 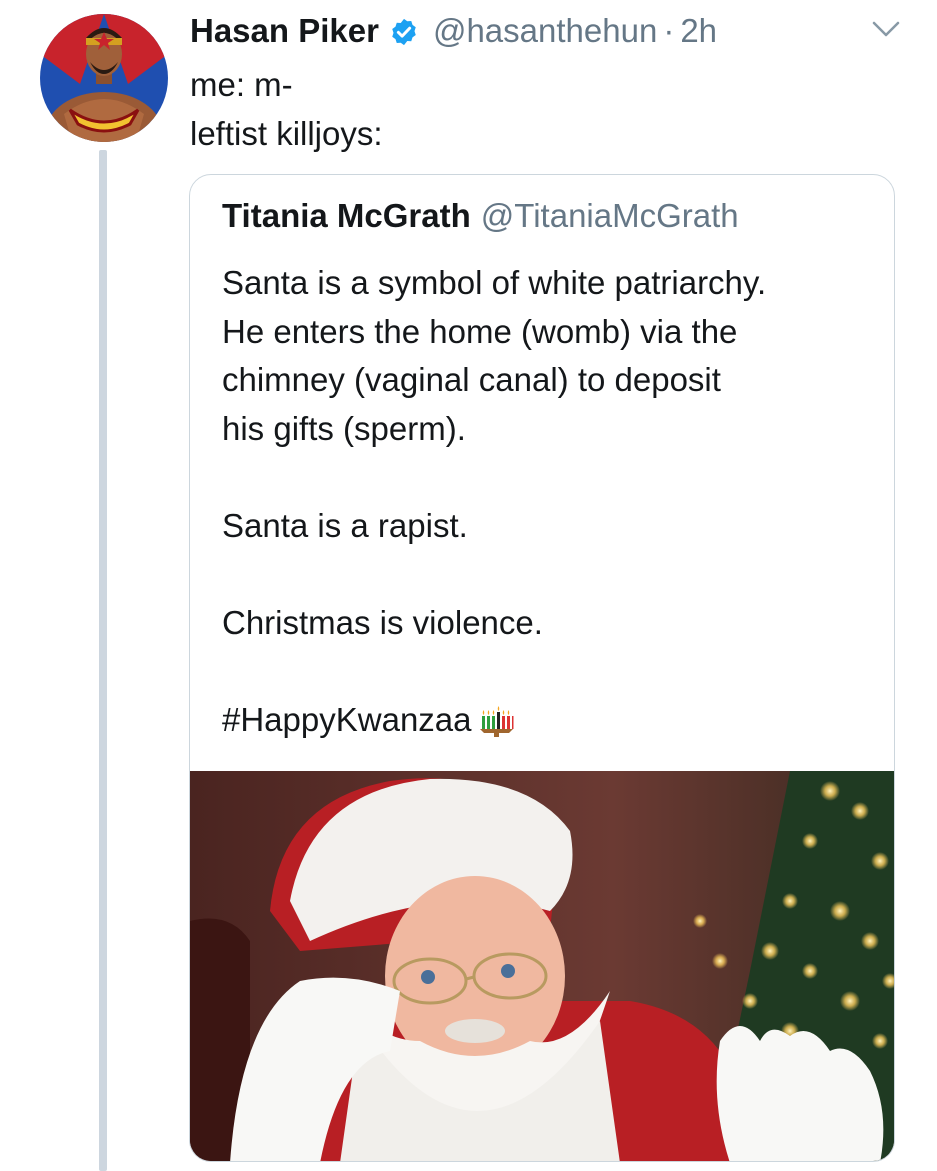 I want to click on hashtag-link: #HappyKwanzaa, so click(x=347, y=720).